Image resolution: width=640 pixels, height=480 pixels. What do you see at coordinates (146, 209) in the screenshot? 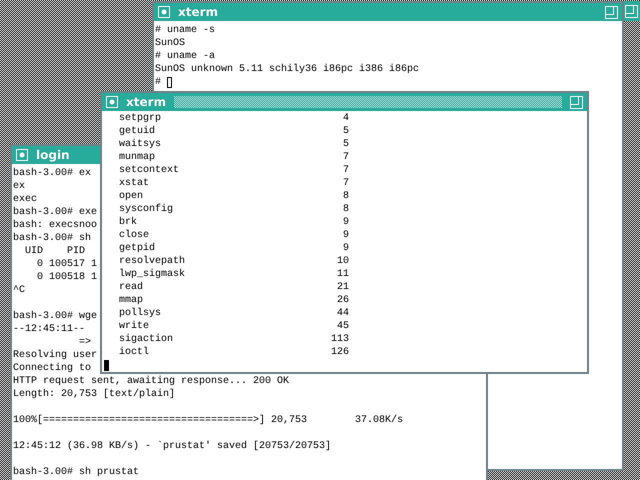
I see `syscall-name: sysconfig` at bounding box center [146, 209].